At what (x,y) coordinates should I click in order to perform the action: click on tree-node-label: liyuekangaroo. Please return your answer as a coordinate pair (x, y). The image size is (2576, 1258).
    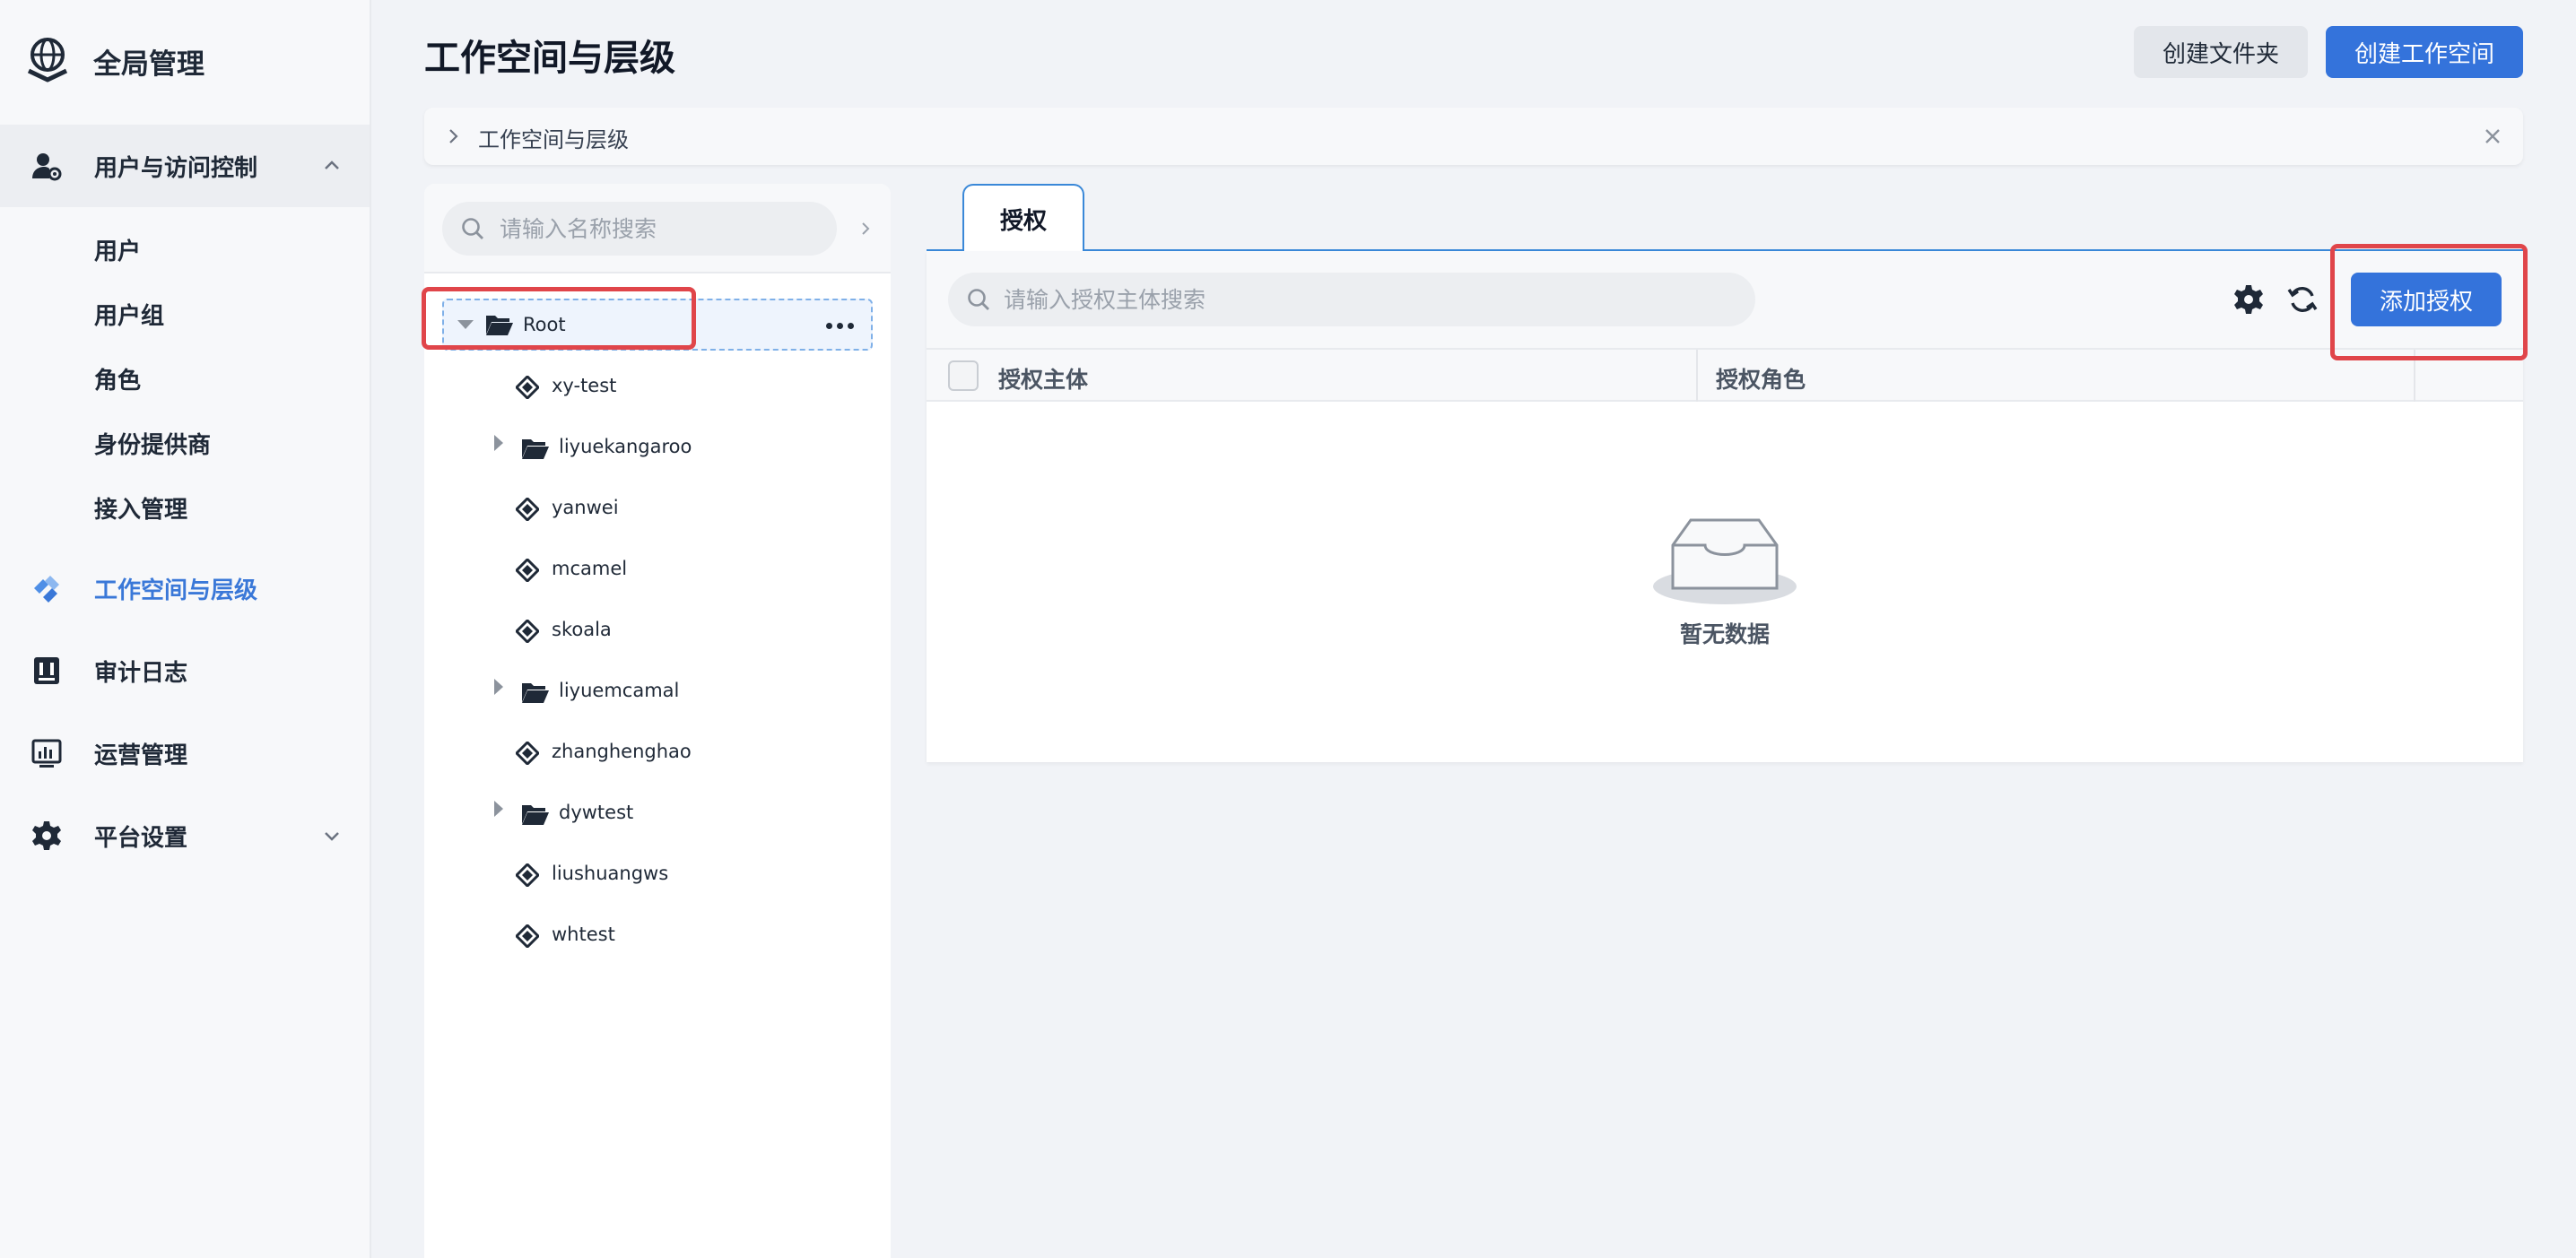
    Looking at the image, I should click on (625, 447).